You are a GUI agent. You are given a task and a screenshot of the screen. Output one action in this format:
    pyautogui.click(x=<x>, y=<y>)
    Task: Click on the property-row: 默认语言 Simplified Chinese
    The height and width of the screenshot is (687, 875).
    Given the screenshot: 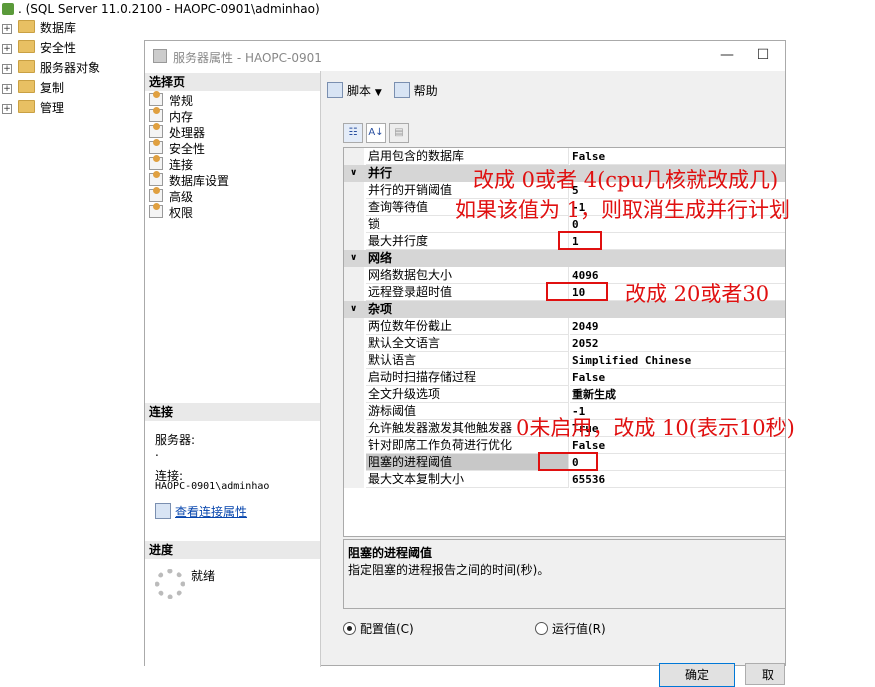 What is the action you would take?
    pyautogui.click(x=564, y=360)
    